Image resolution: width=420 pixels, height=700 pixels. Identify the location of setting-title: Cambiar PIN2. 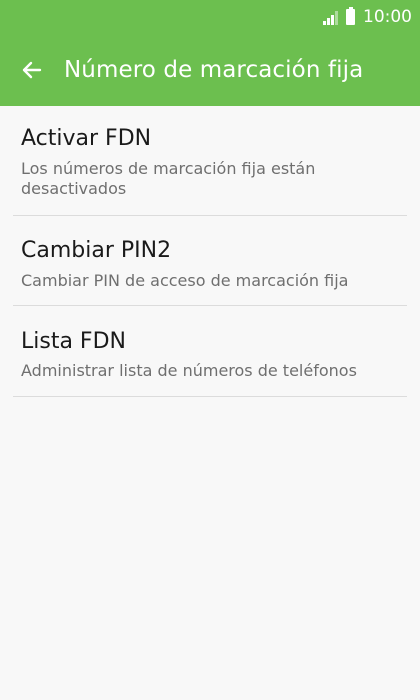
(96, 250).